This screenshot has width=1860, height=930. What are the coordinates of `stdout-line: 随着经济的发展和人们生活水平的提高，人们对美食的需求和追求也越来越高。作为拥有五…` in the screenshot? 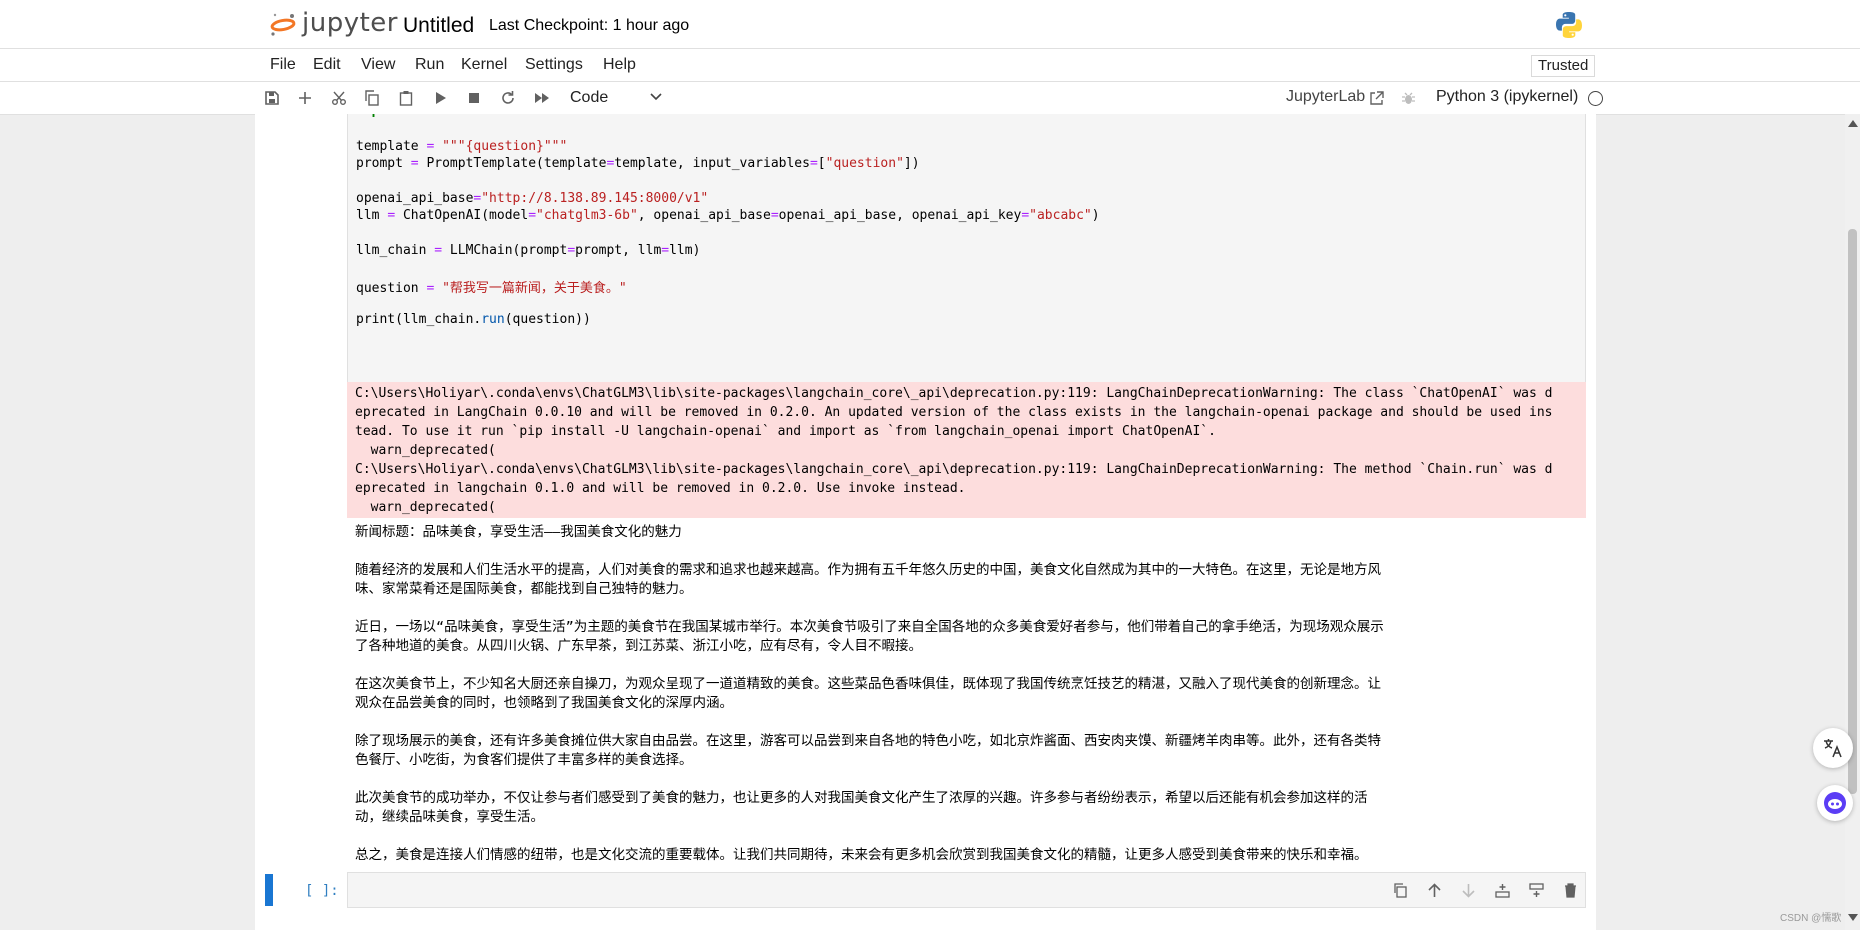 It's located at (868, 570).